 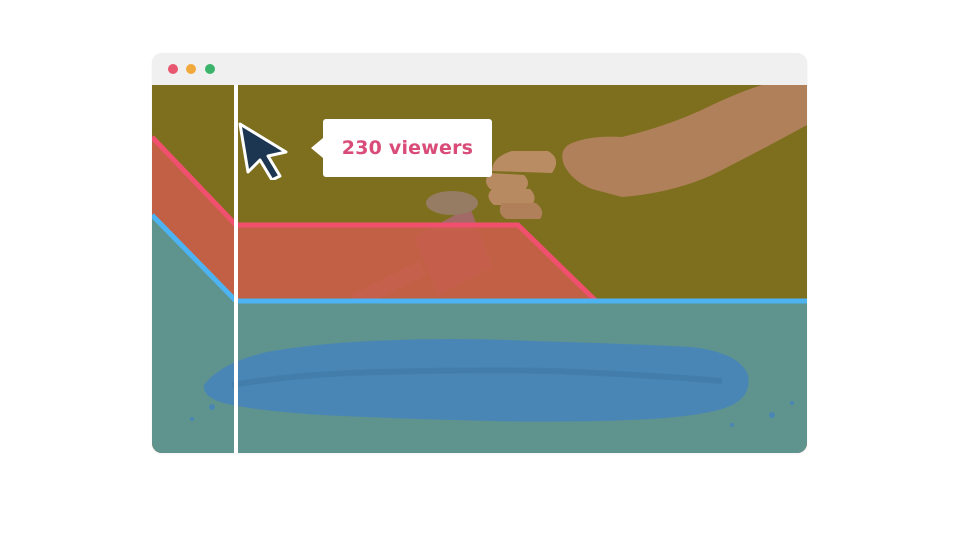 I want to click on pointer-arrow-icon, so click(x=263, y=151).